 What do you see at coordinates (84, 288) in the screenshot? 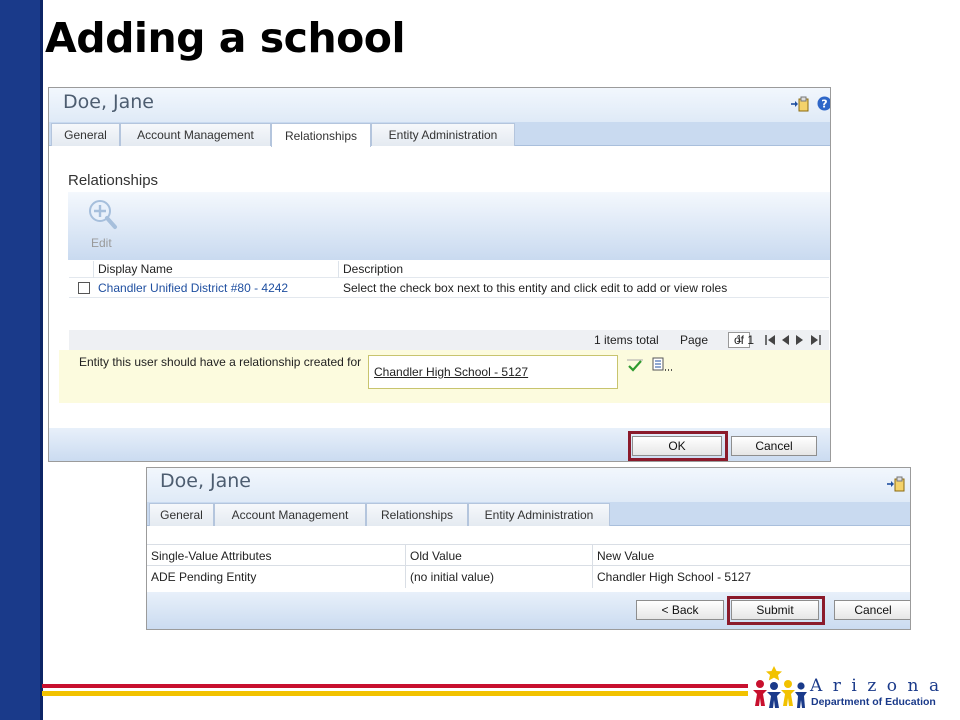
I see `row-checkbox` at bounding box center [84, 288].